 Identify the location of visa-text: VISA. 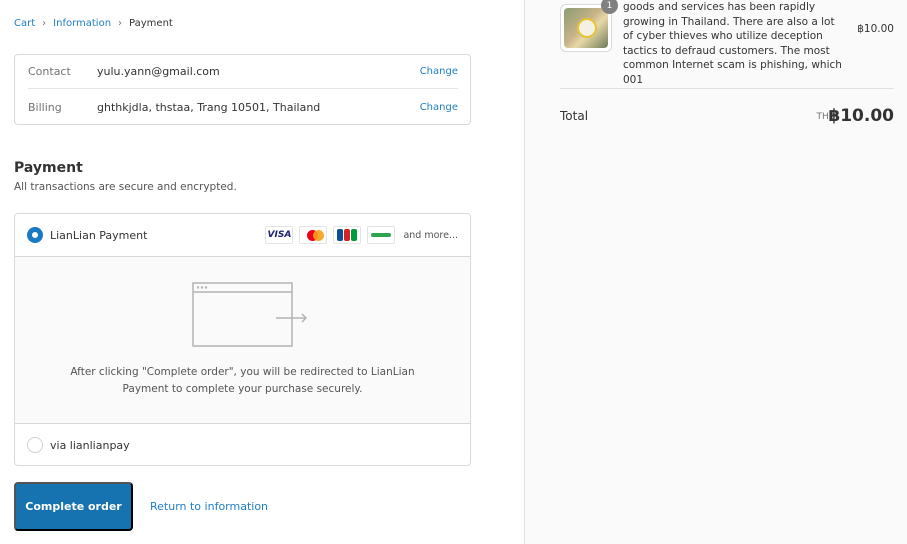
(279, 235).